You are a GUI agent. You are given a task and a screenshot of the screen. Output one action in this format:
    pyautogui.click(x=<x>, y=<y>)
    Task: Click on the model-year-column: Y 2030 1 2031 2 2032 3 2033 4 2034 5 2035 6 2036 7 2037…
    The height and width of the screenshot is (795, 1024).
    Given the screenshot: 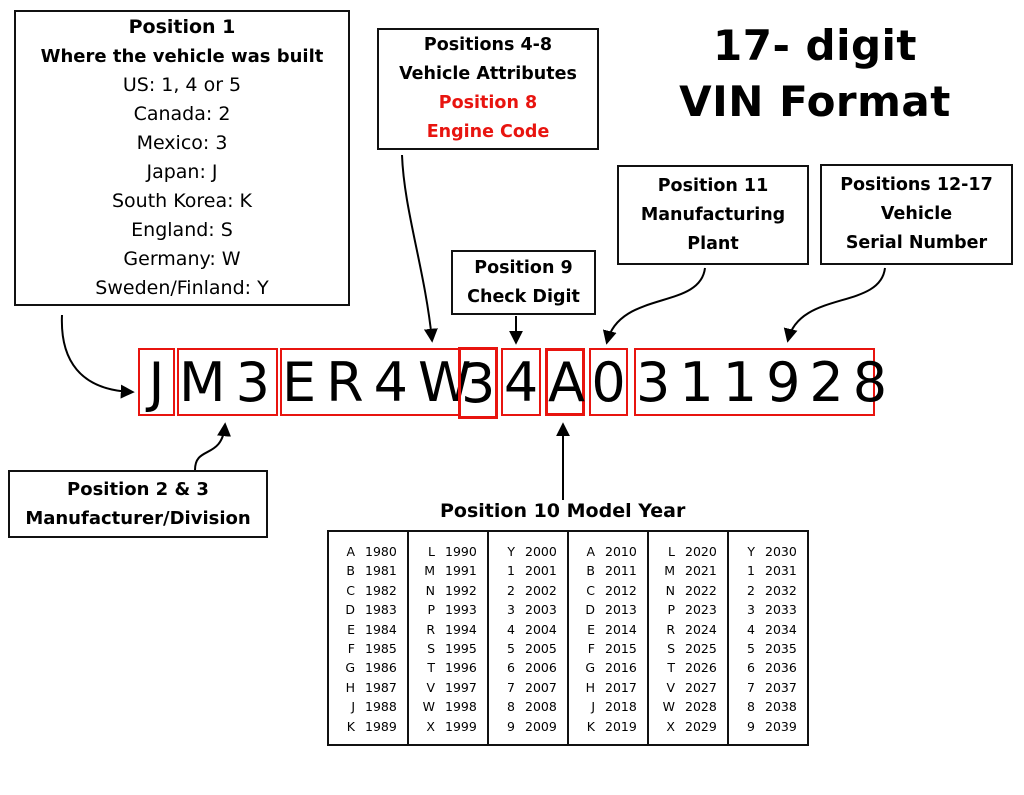 What is the action you would take?
    pyautogui.click(x=768, y=638)
    